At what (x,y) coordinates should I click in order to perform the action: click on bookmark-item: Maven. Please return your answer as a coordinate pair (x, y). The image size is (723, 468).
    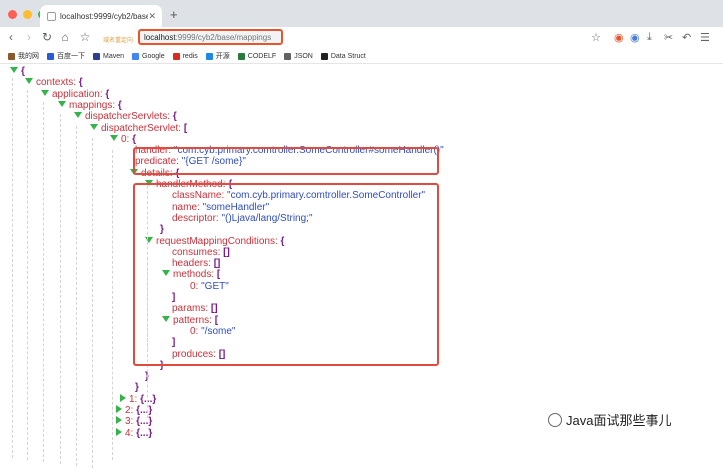
    Looking at the image, I should click on (109, 56).